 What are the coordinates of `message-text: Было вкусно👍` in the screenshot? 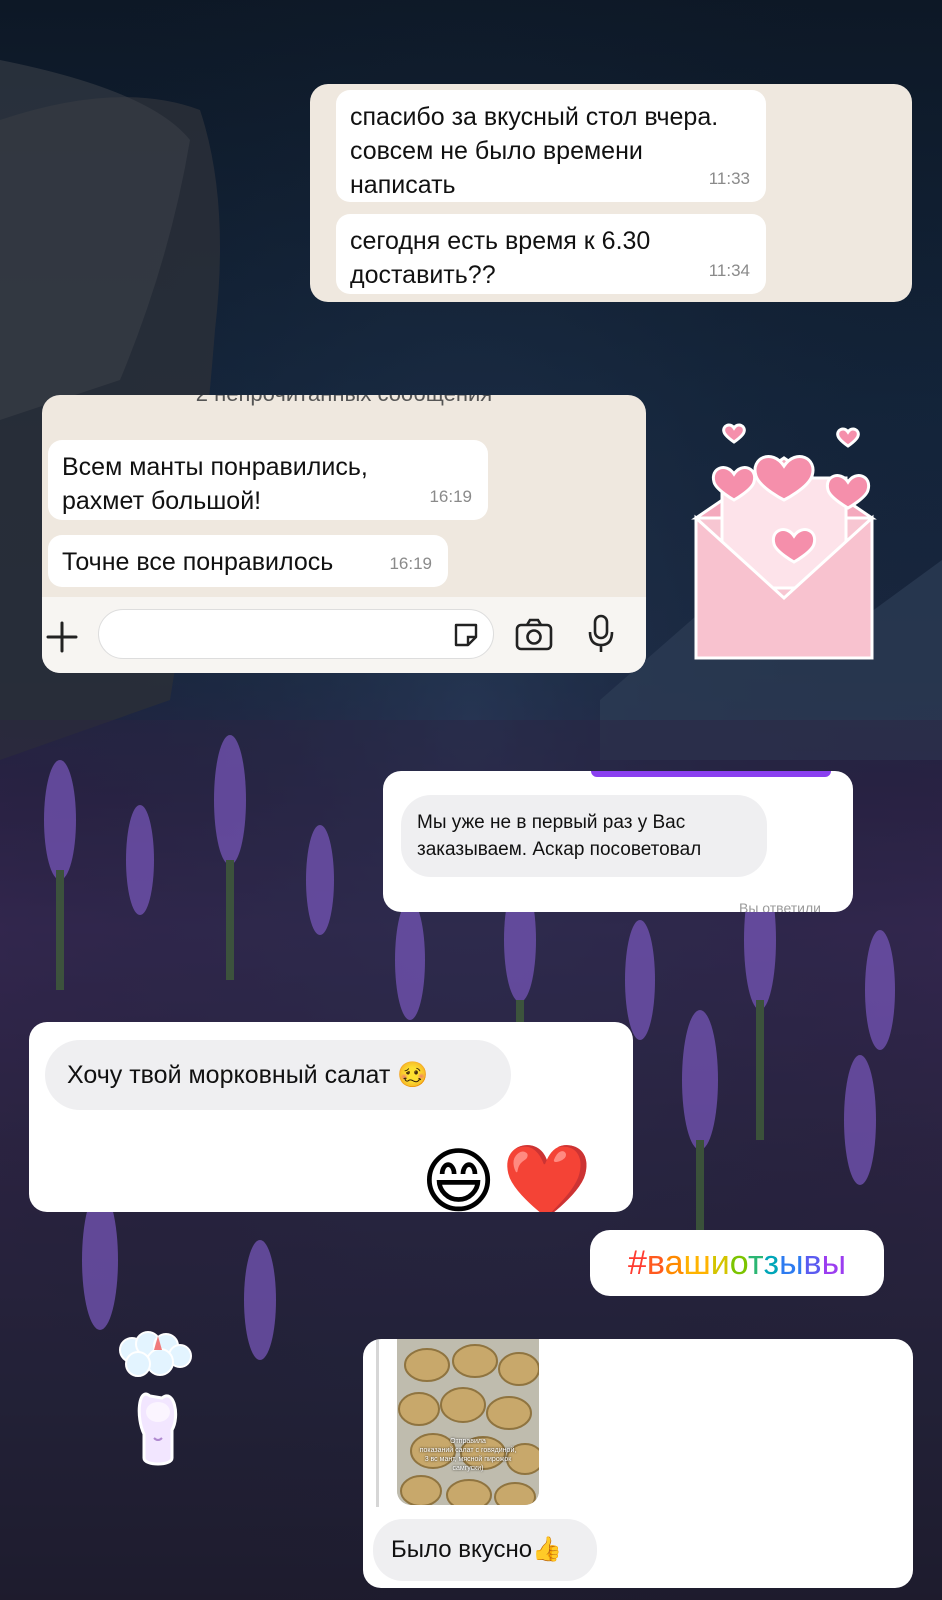 It's located at (477, 1549).